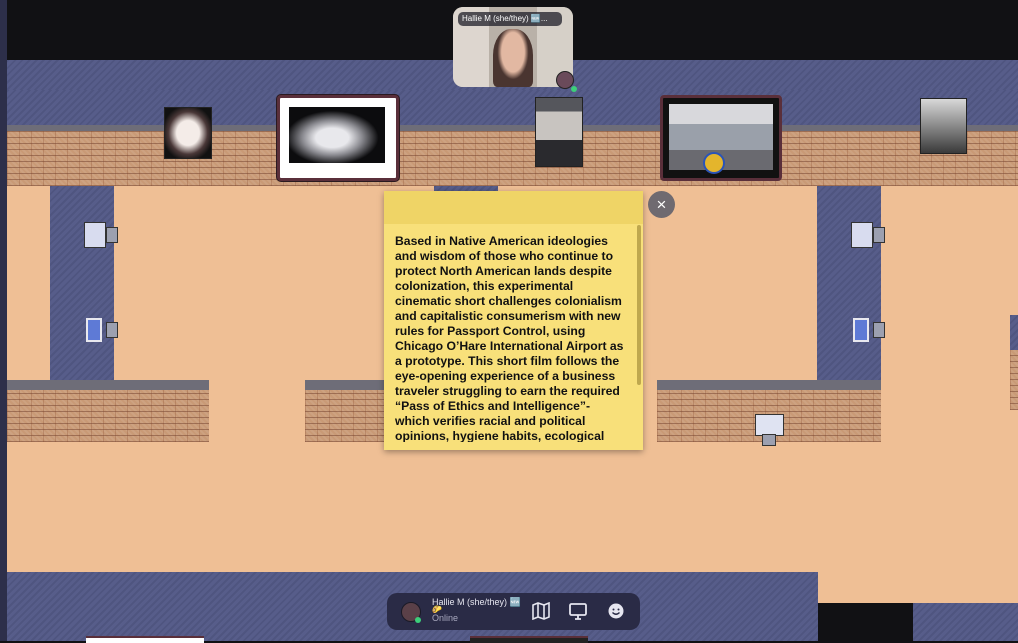  What do you see at coordinates (1014, 380) in the screenshot?
I see `brick-wall-right-edge` at bounding box center [1014, 380].